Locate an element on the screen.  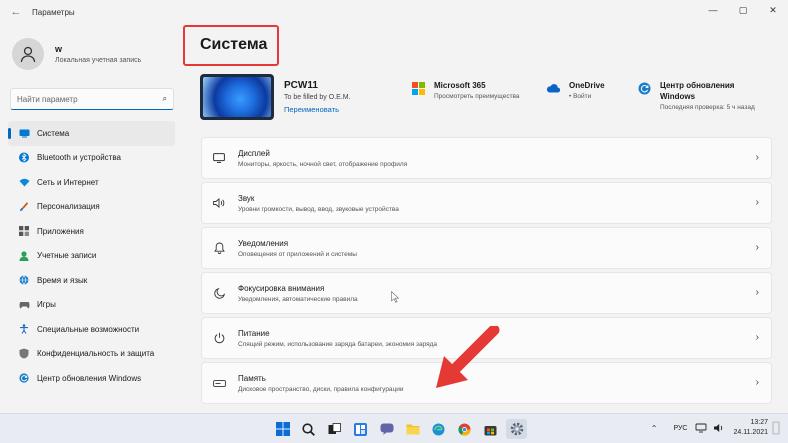
sidebar-item-apps: Приложения is located at coordinates (91, 231).